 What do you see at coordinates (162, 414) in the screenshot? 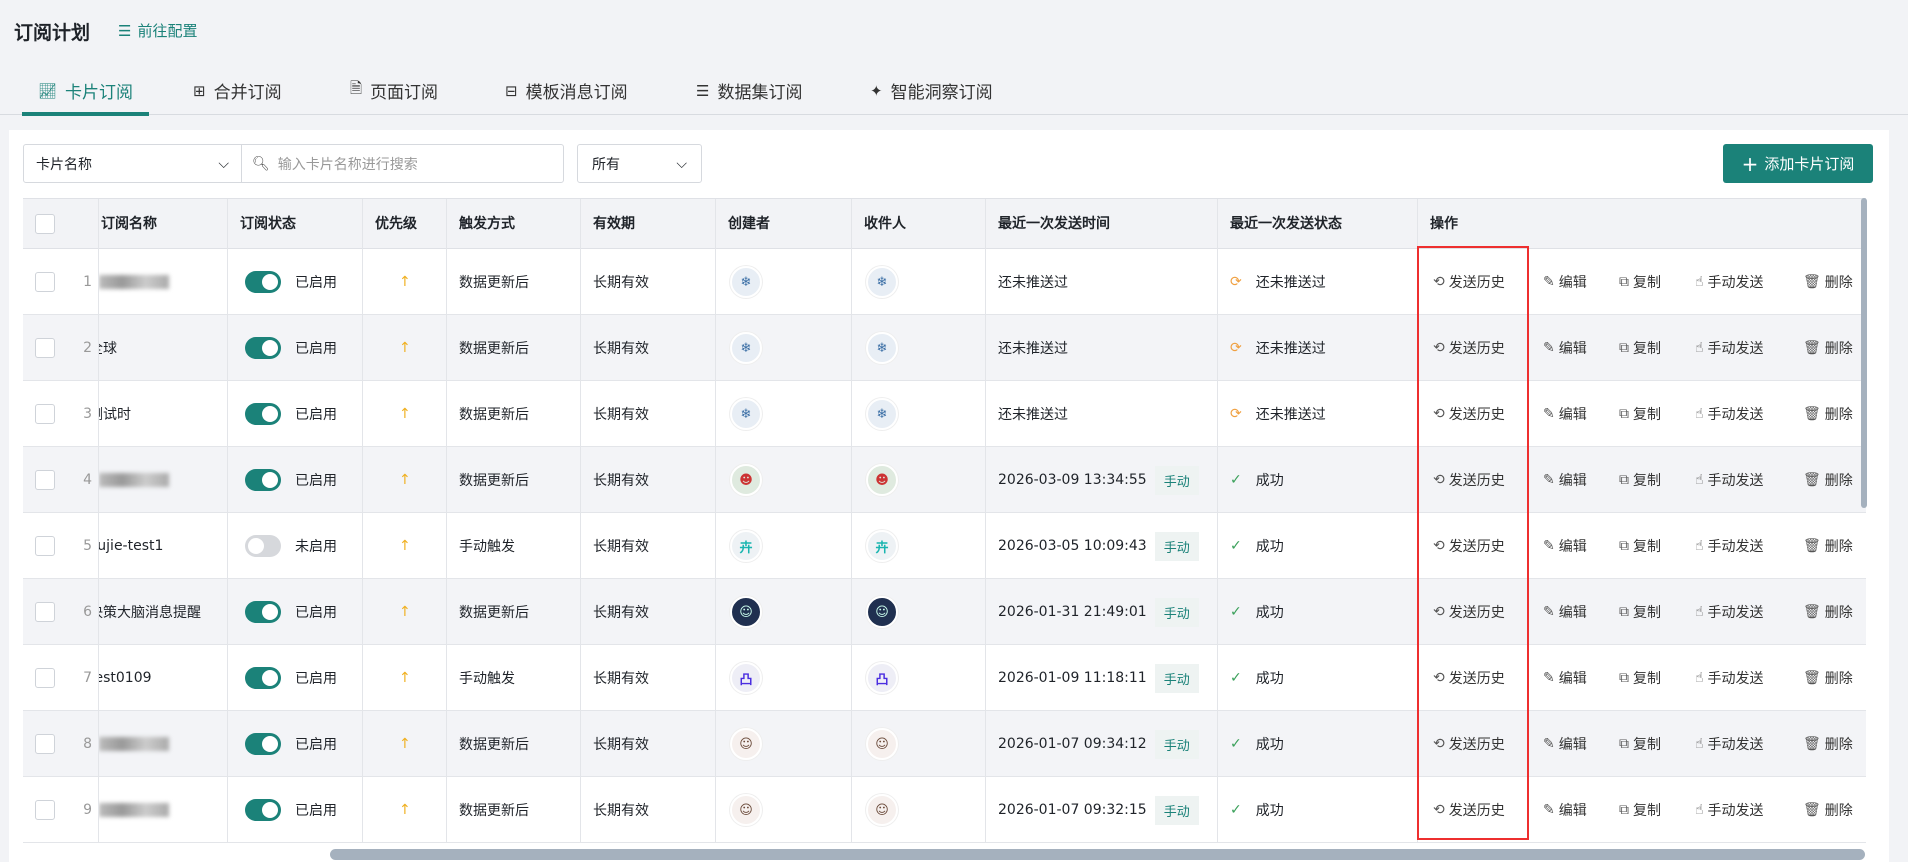
I see `name-cell: 测试时` at bounding box center [162, 414].